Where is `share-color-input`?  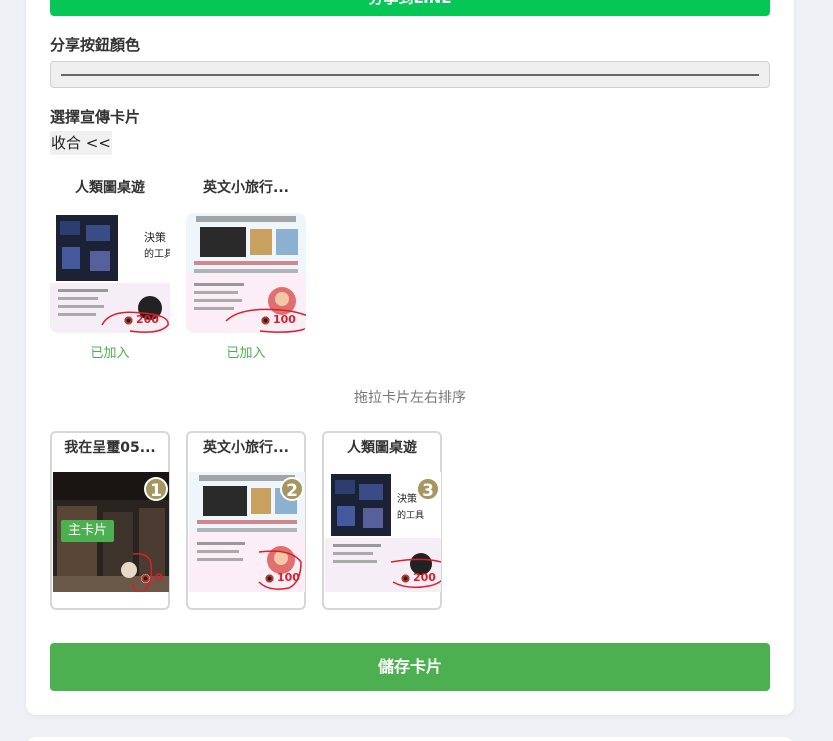
share-color-input is located at coordinates (410, 74).